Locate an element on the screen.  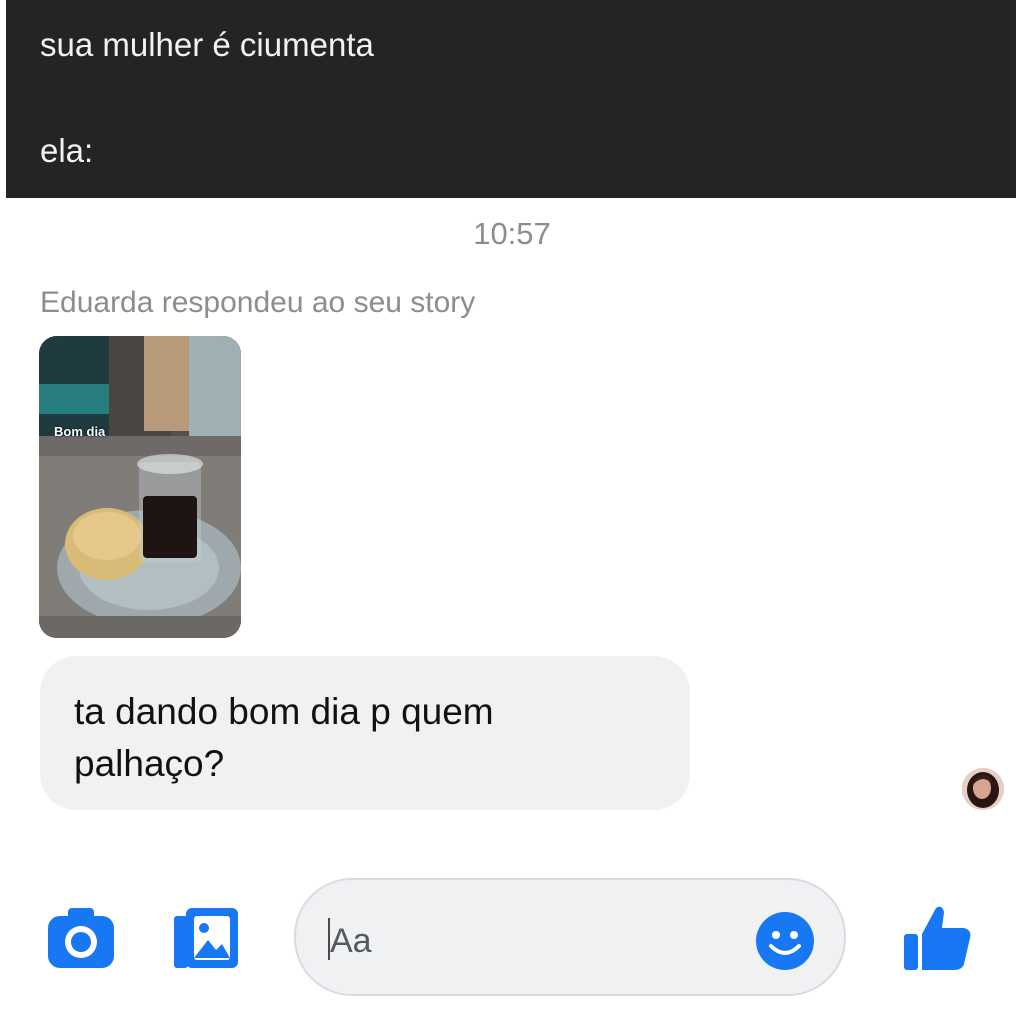
message-timestamp: 10:57 is located at coordinates (512, 233).